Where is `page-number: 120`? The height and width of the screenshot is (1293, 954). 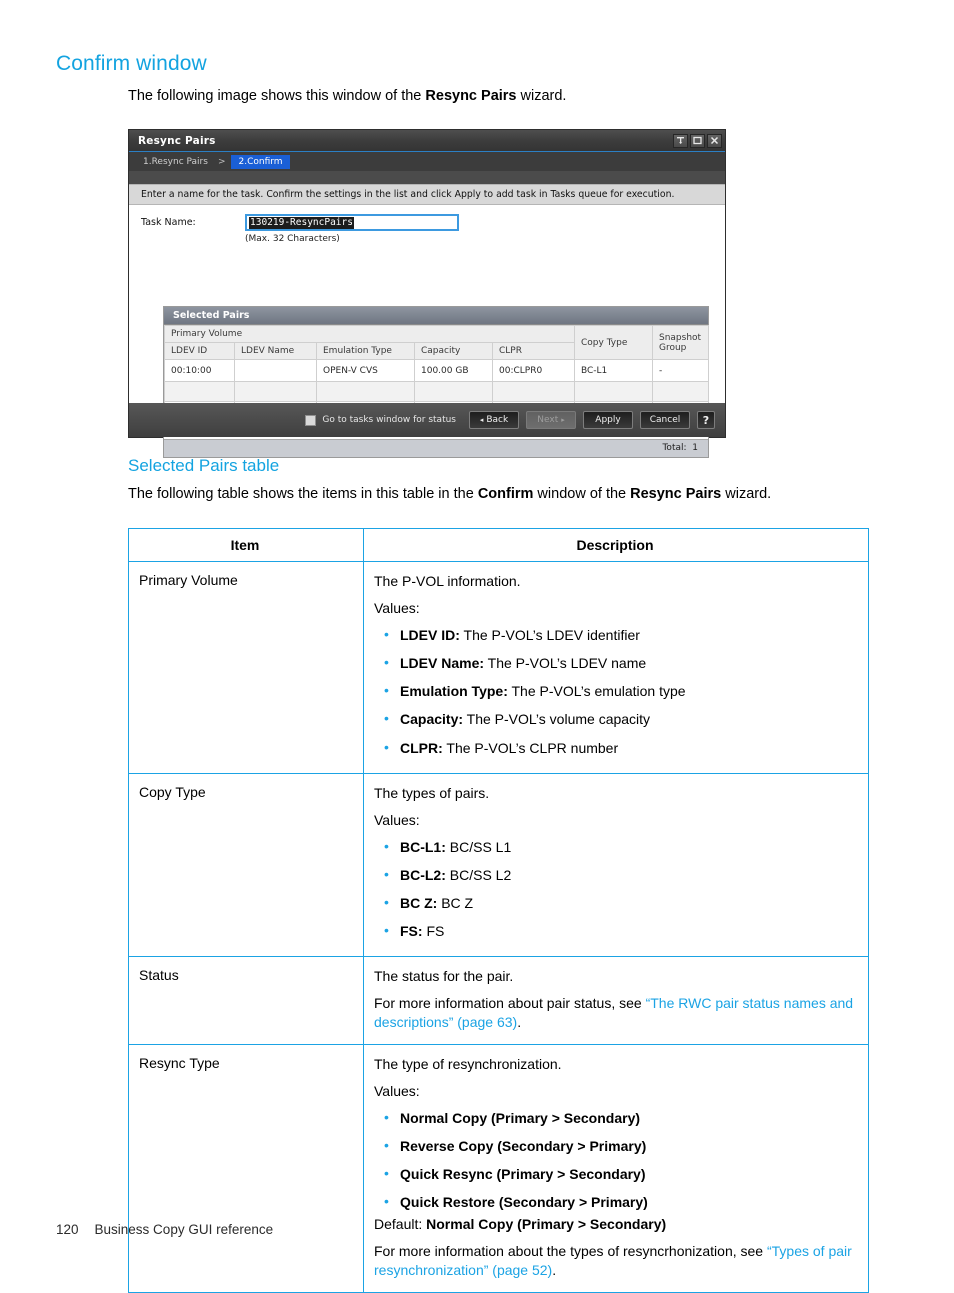 page-number: 120 is located at coordinates (67, 1229).